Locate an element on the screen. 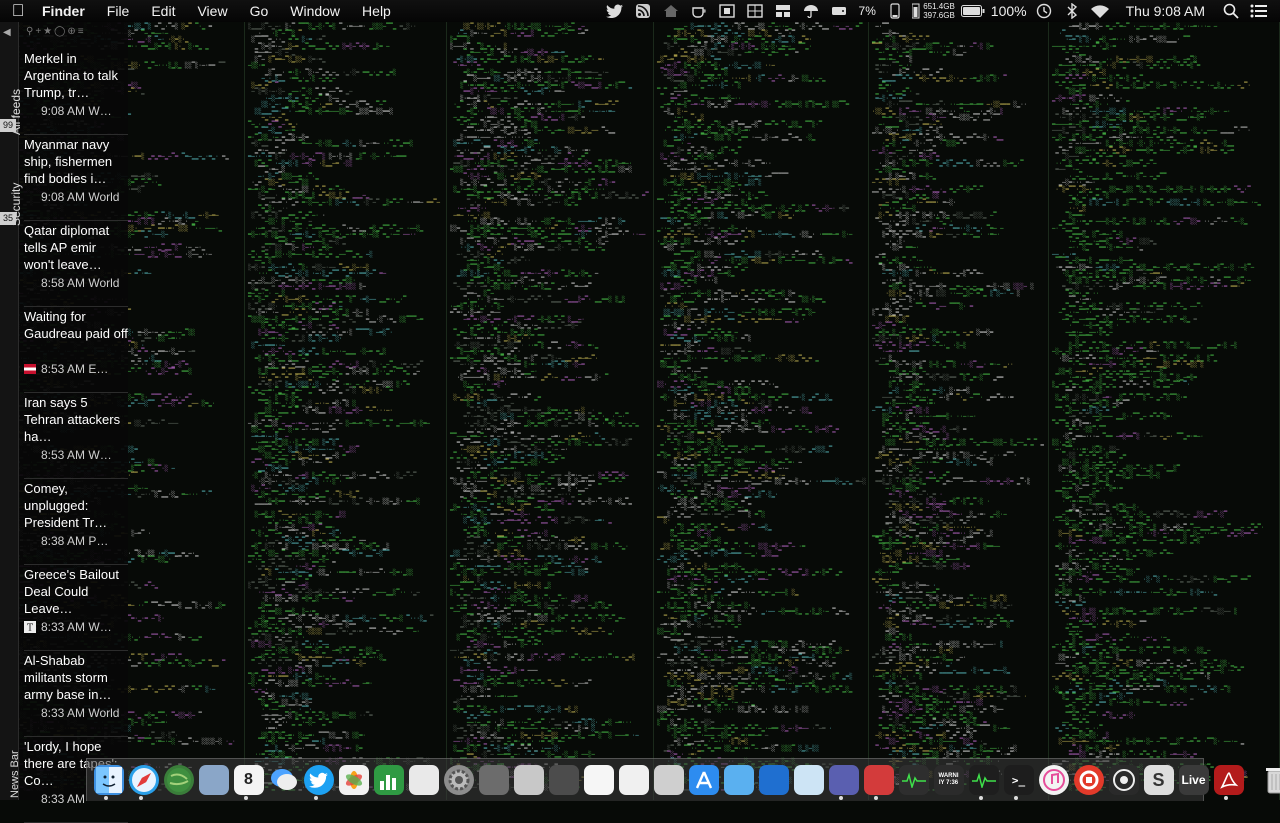 This screenshot has width=1280, height=823. dock-item-app-store is located at coordinates (703, 780).